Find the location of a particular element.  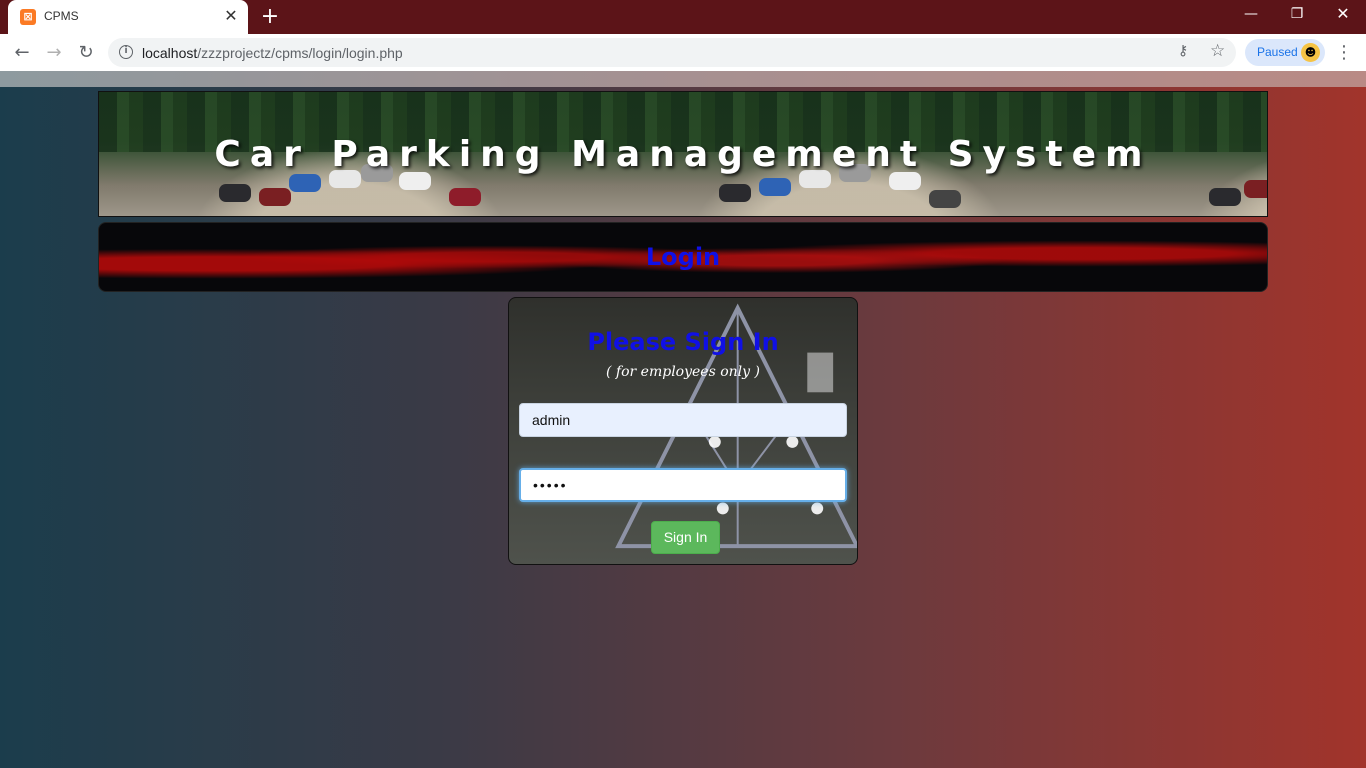

profile-paused-button: Paused ☻ is located at coordinates (1285, 52).